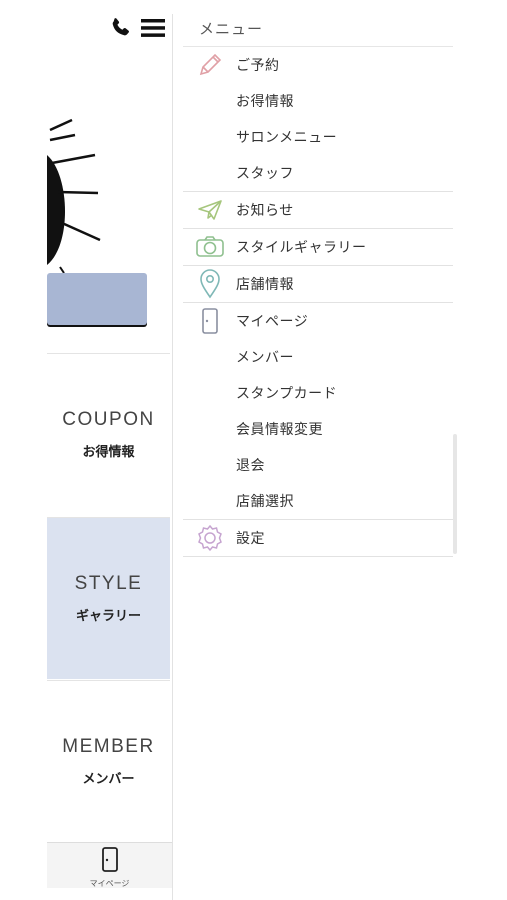 The image size is (507, 900). I want to click on tile-member-title: MEMBER, so click(108, 746).